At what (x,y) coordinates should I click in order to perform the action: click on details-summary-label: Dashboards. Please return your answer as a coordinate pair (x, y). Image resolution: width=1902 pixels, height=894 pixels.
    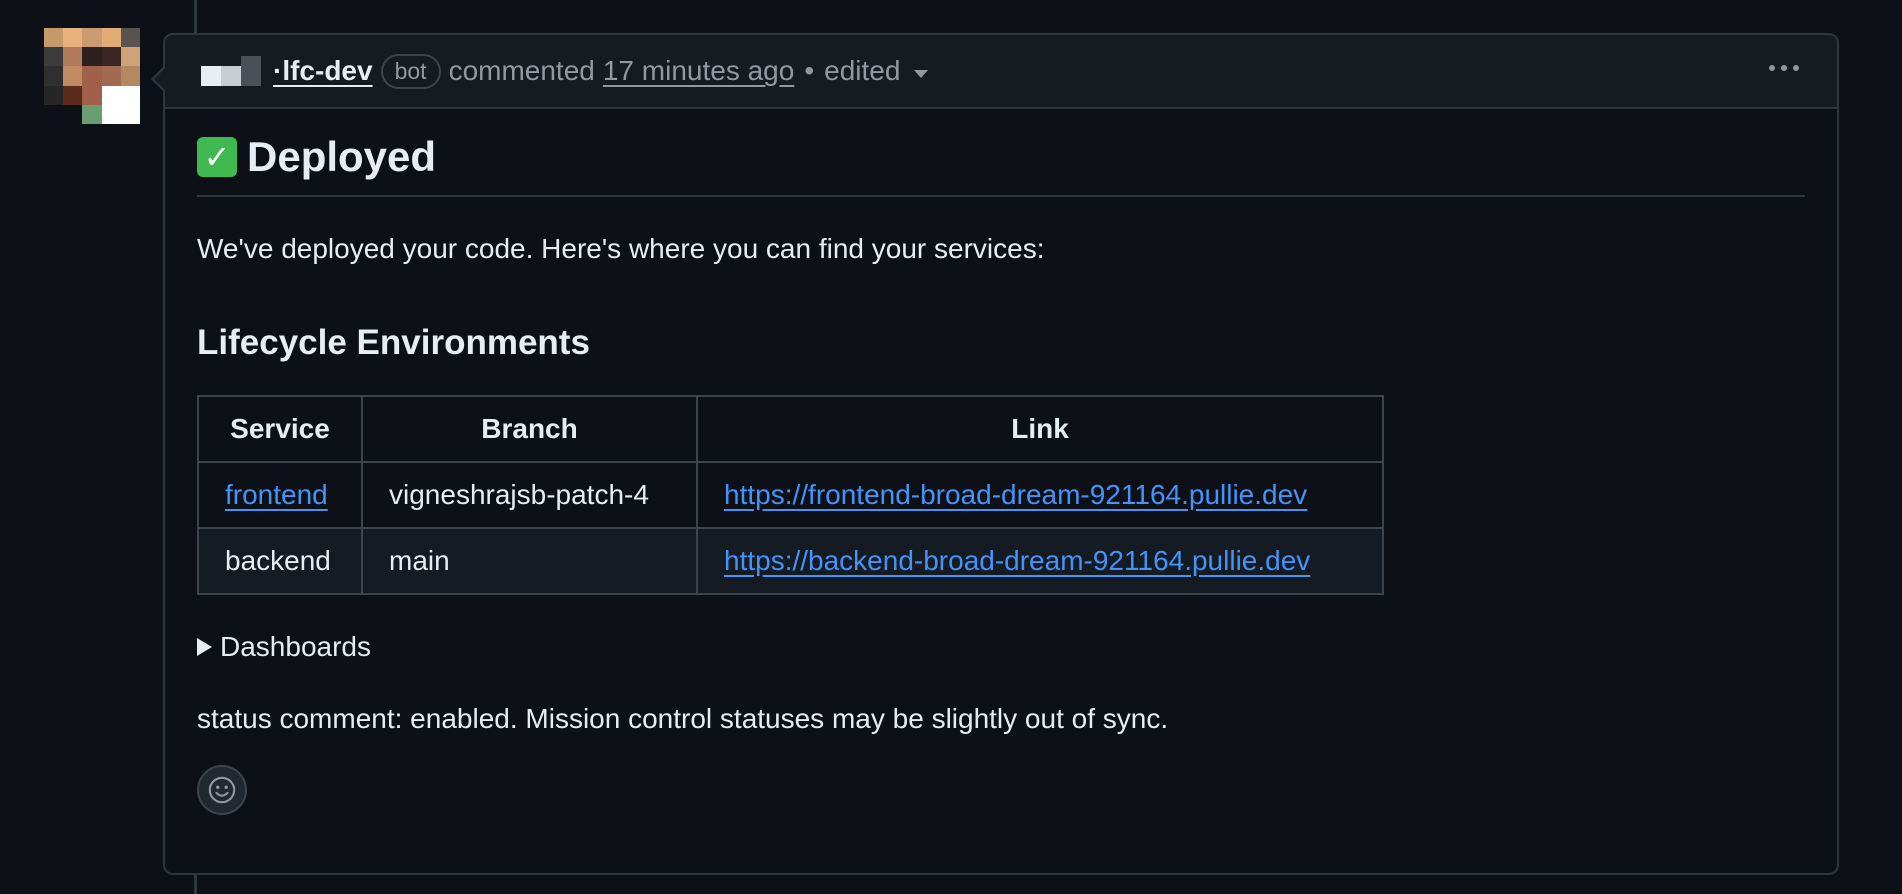
    Looking at the image, I should click on (295, 646).